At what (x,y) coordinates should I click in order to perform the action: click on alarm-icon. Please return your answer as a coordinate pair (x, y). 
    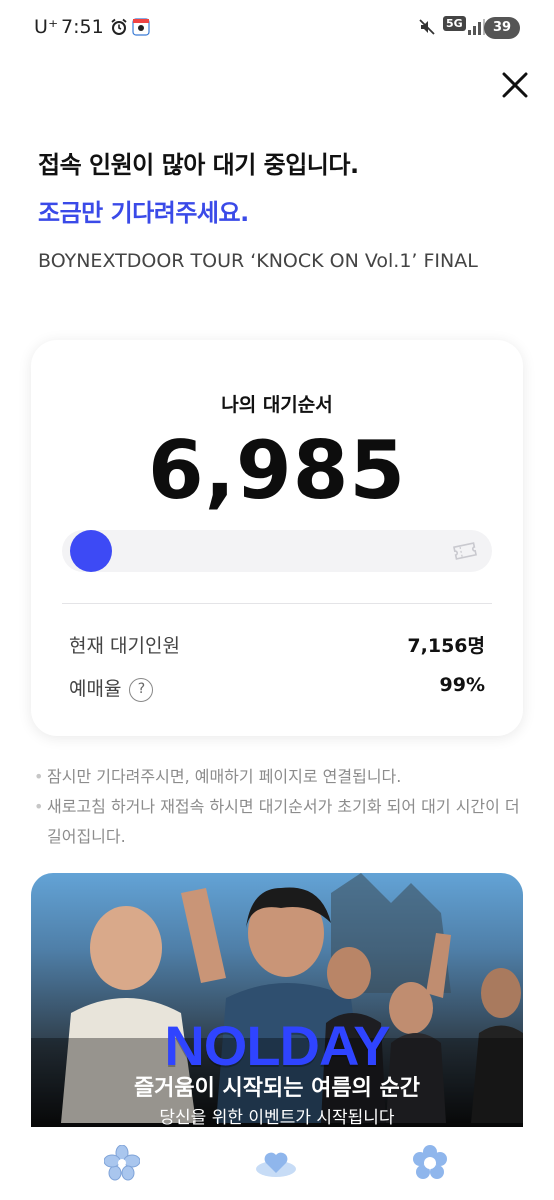
    Looking at the image, I should click on (119, 29).